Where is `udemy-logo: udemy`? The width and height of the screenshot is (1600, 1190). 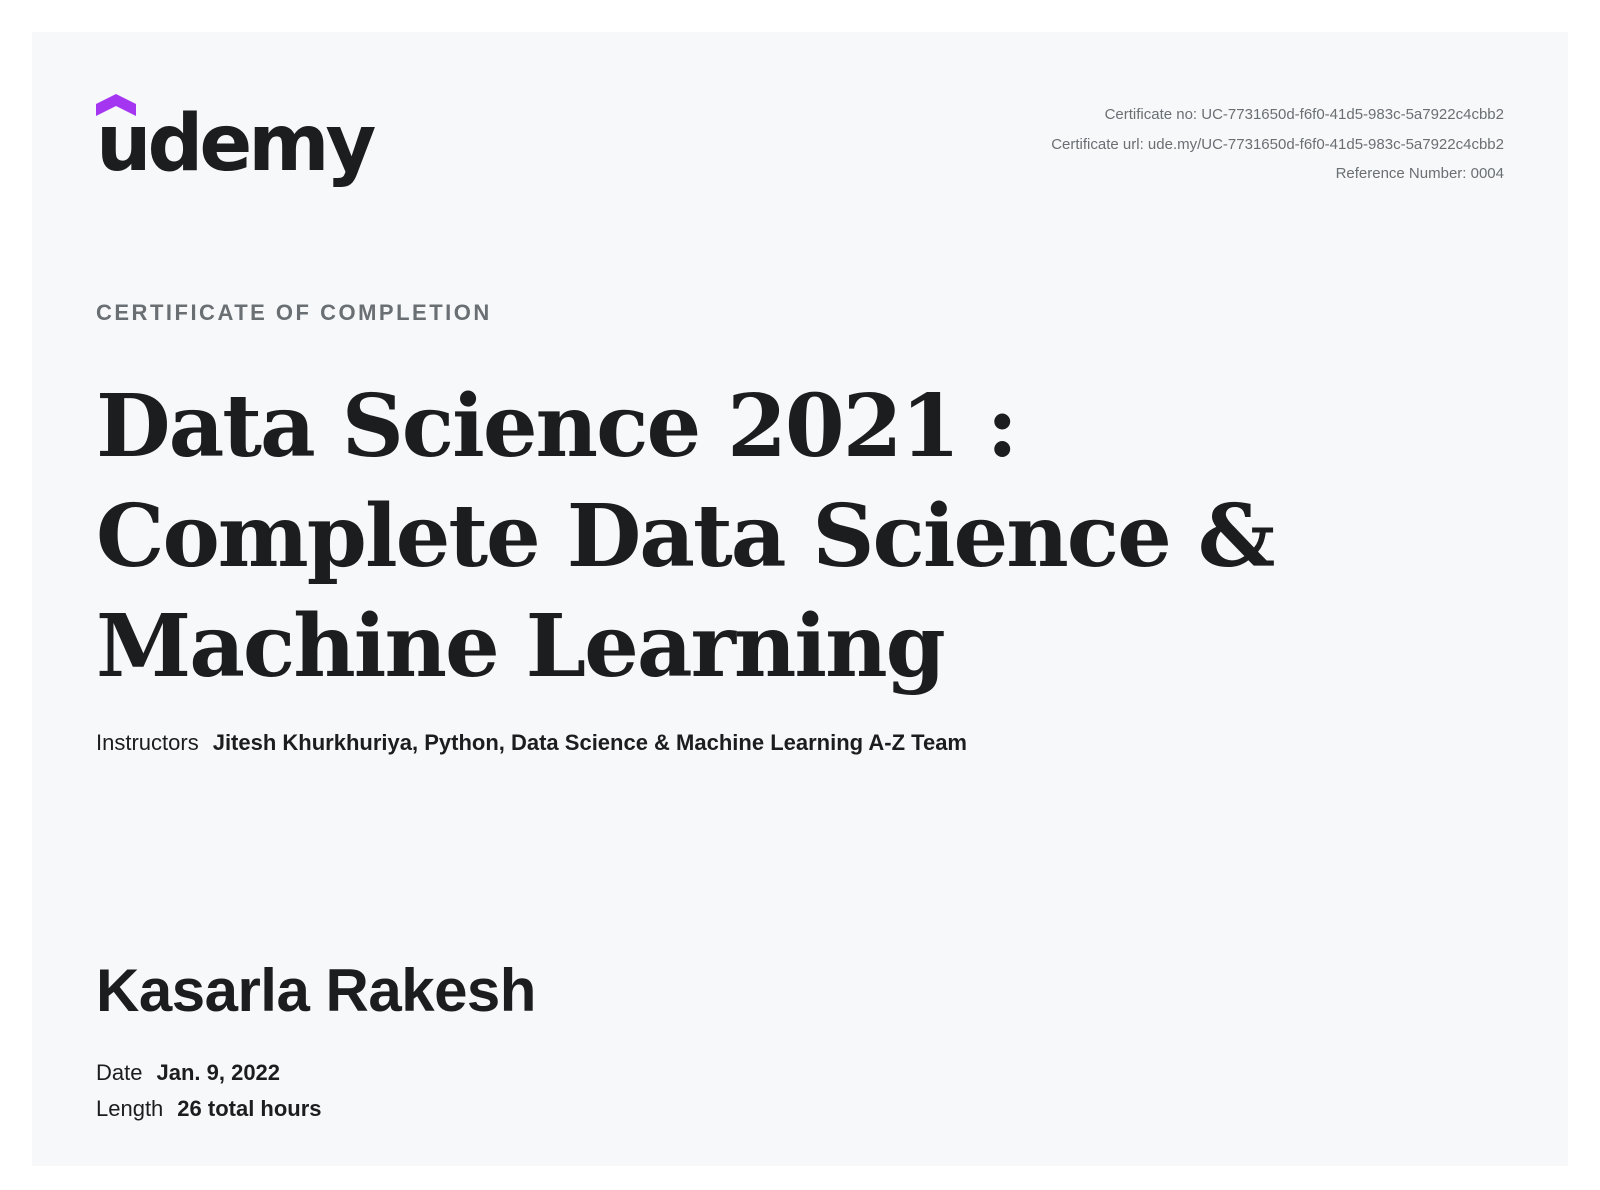
udemy-logo: udemy is located at coordinates (236, 144).